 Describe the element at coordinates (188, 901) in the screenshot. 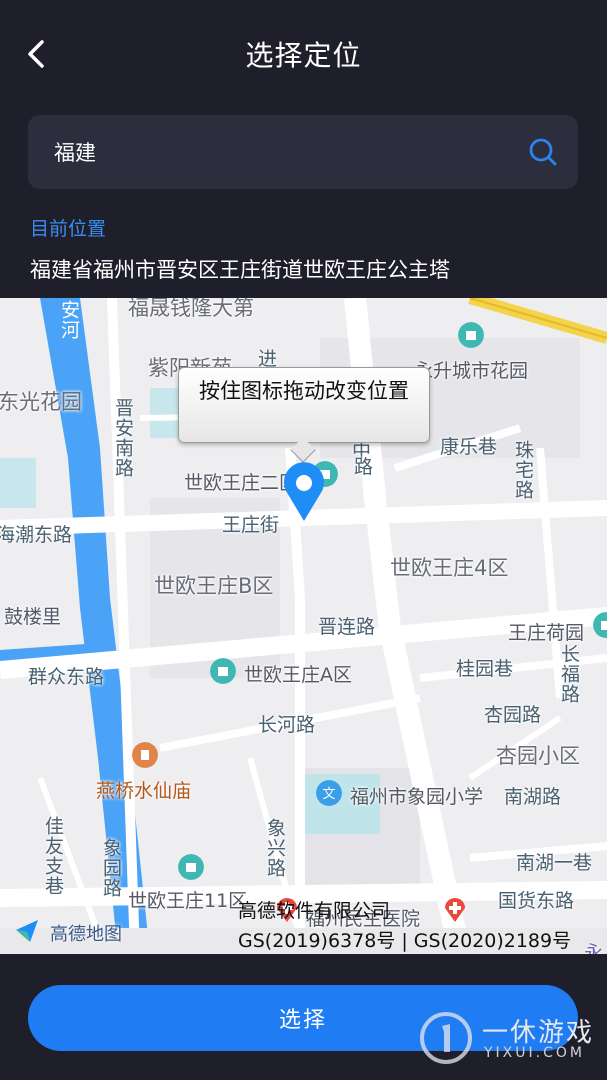

I see `map-label: 世欧王庄11区` at that location.